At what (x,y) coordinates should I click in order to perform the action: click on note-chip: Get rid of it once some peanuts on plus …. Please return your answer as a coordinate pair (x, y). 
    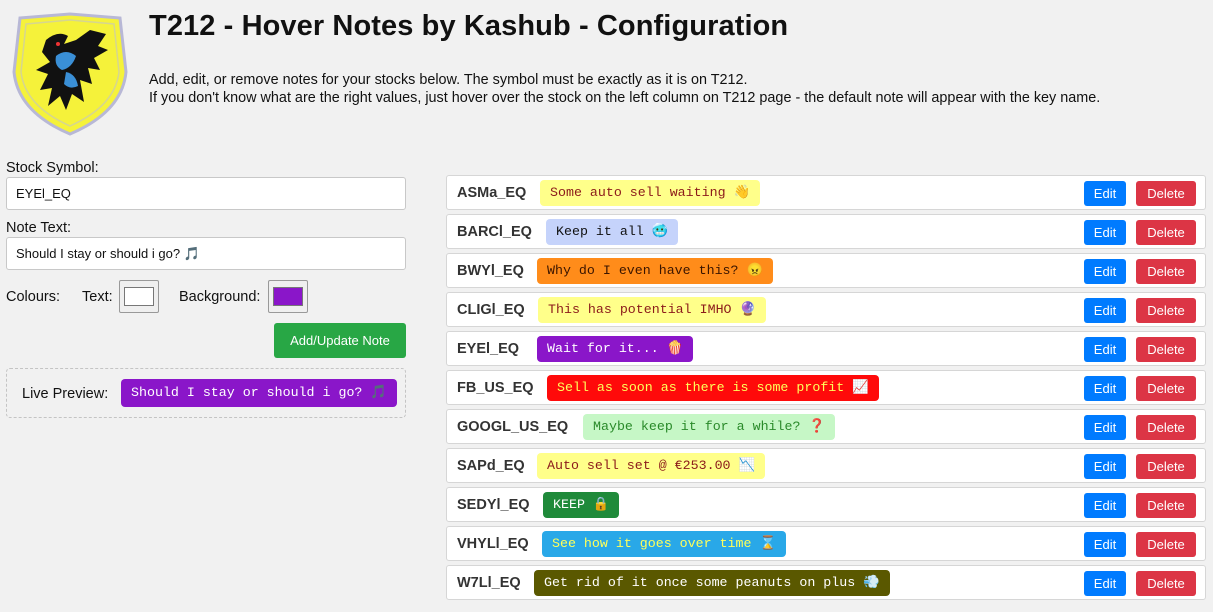
    Looking at the image, I should click on (712, 583).